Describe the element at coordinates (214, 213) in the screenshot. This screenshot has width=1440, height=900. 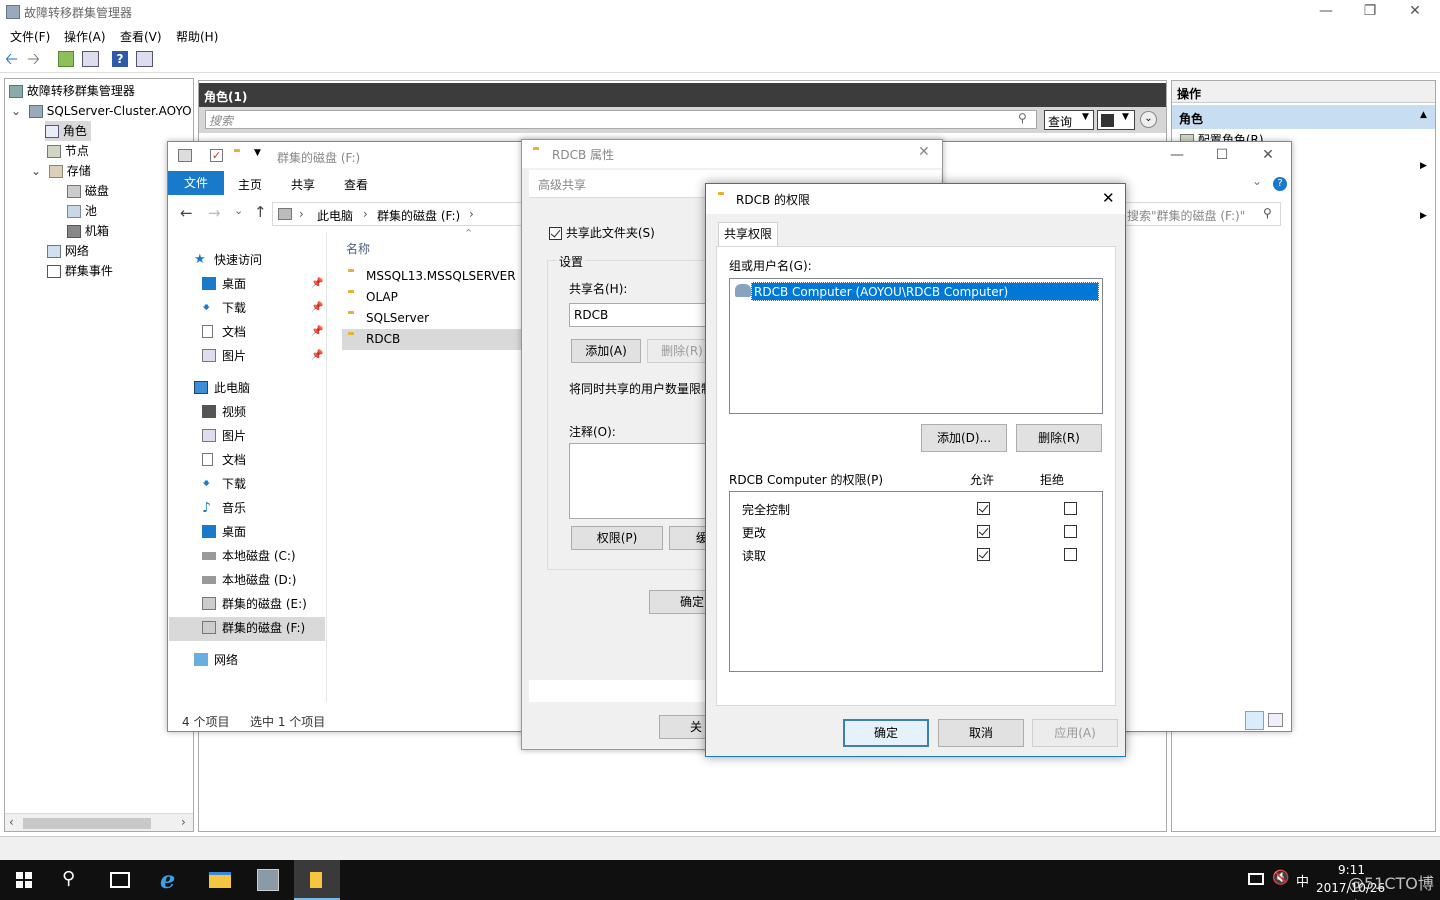
I see `forward-icon: →` at that location.